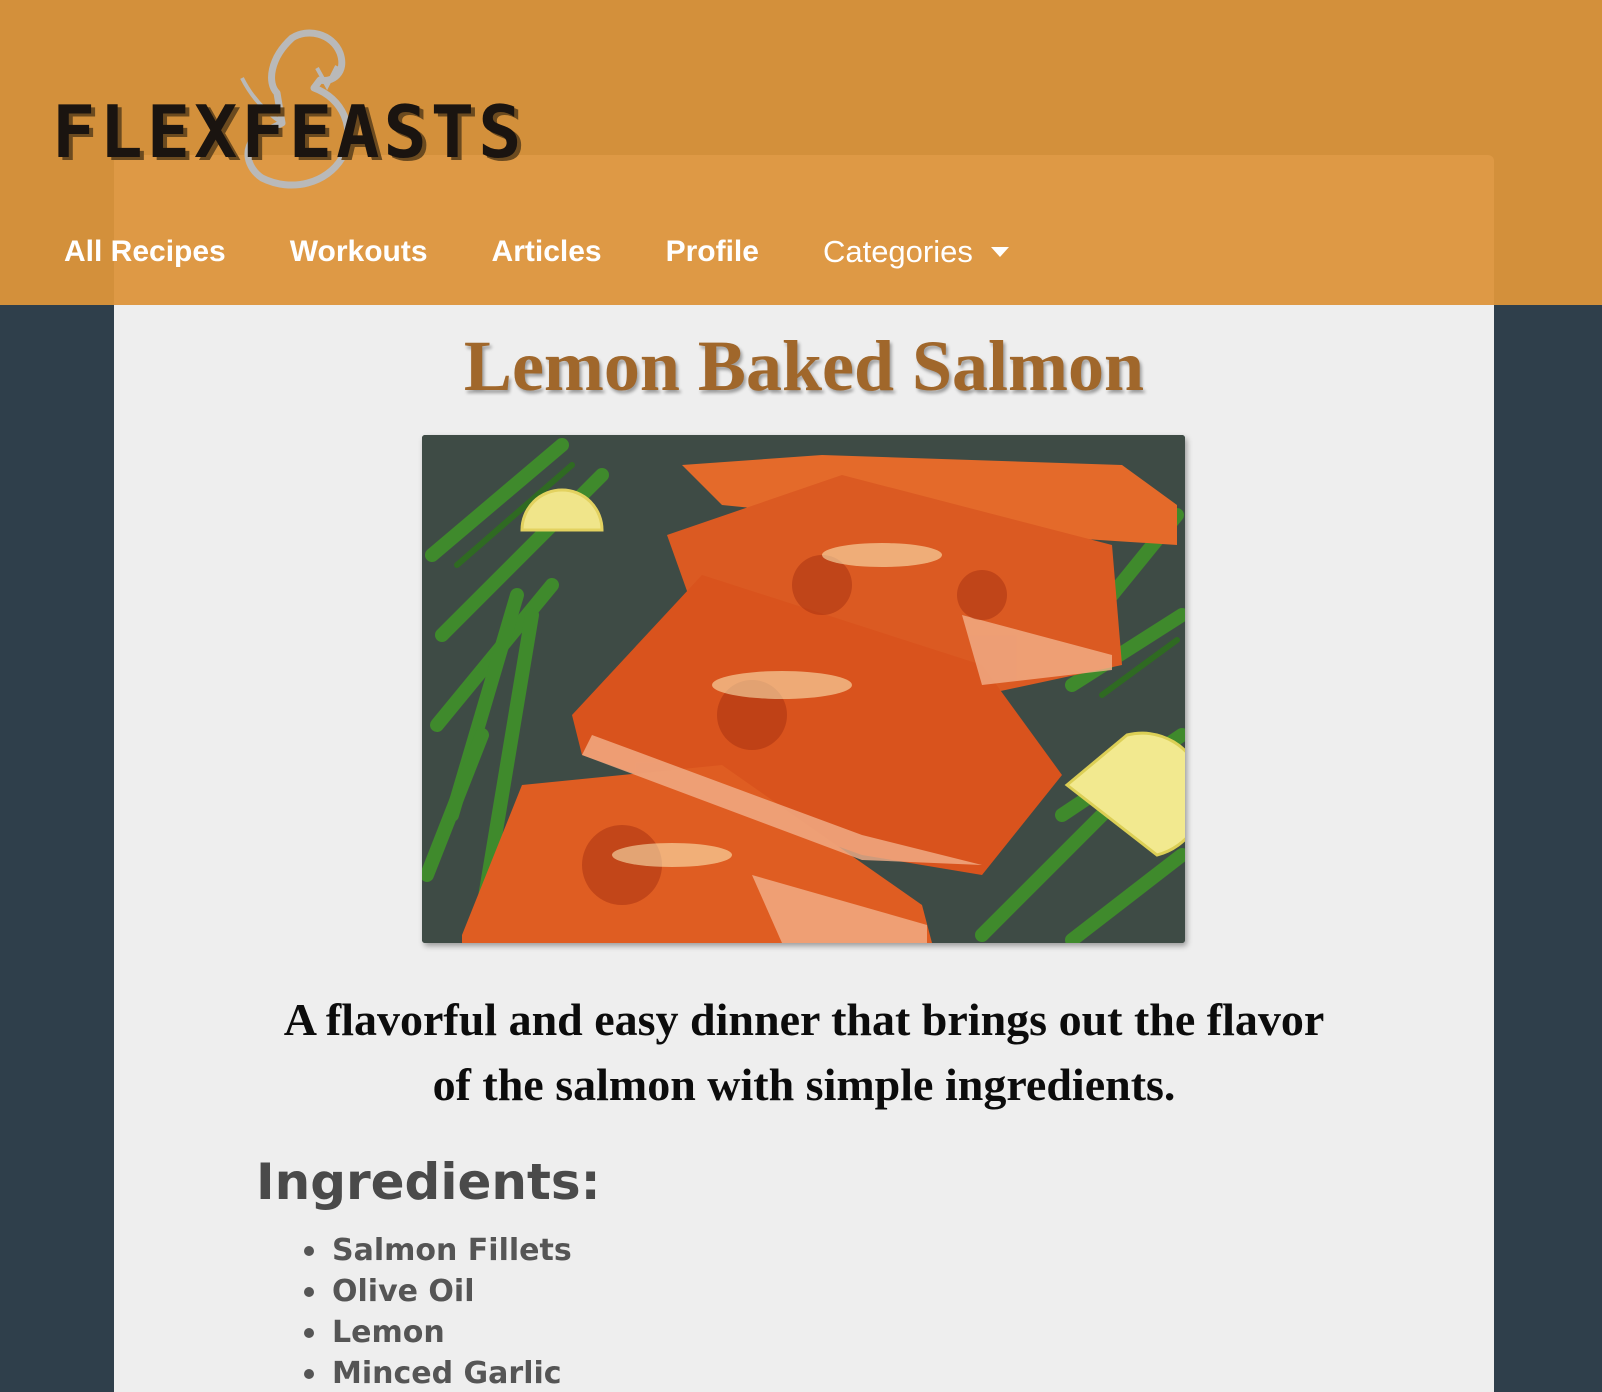  Describe the element at coordinates (452, 1250) in the screenshot. I see `ingredient-name: Salmon Fillets` at that location.